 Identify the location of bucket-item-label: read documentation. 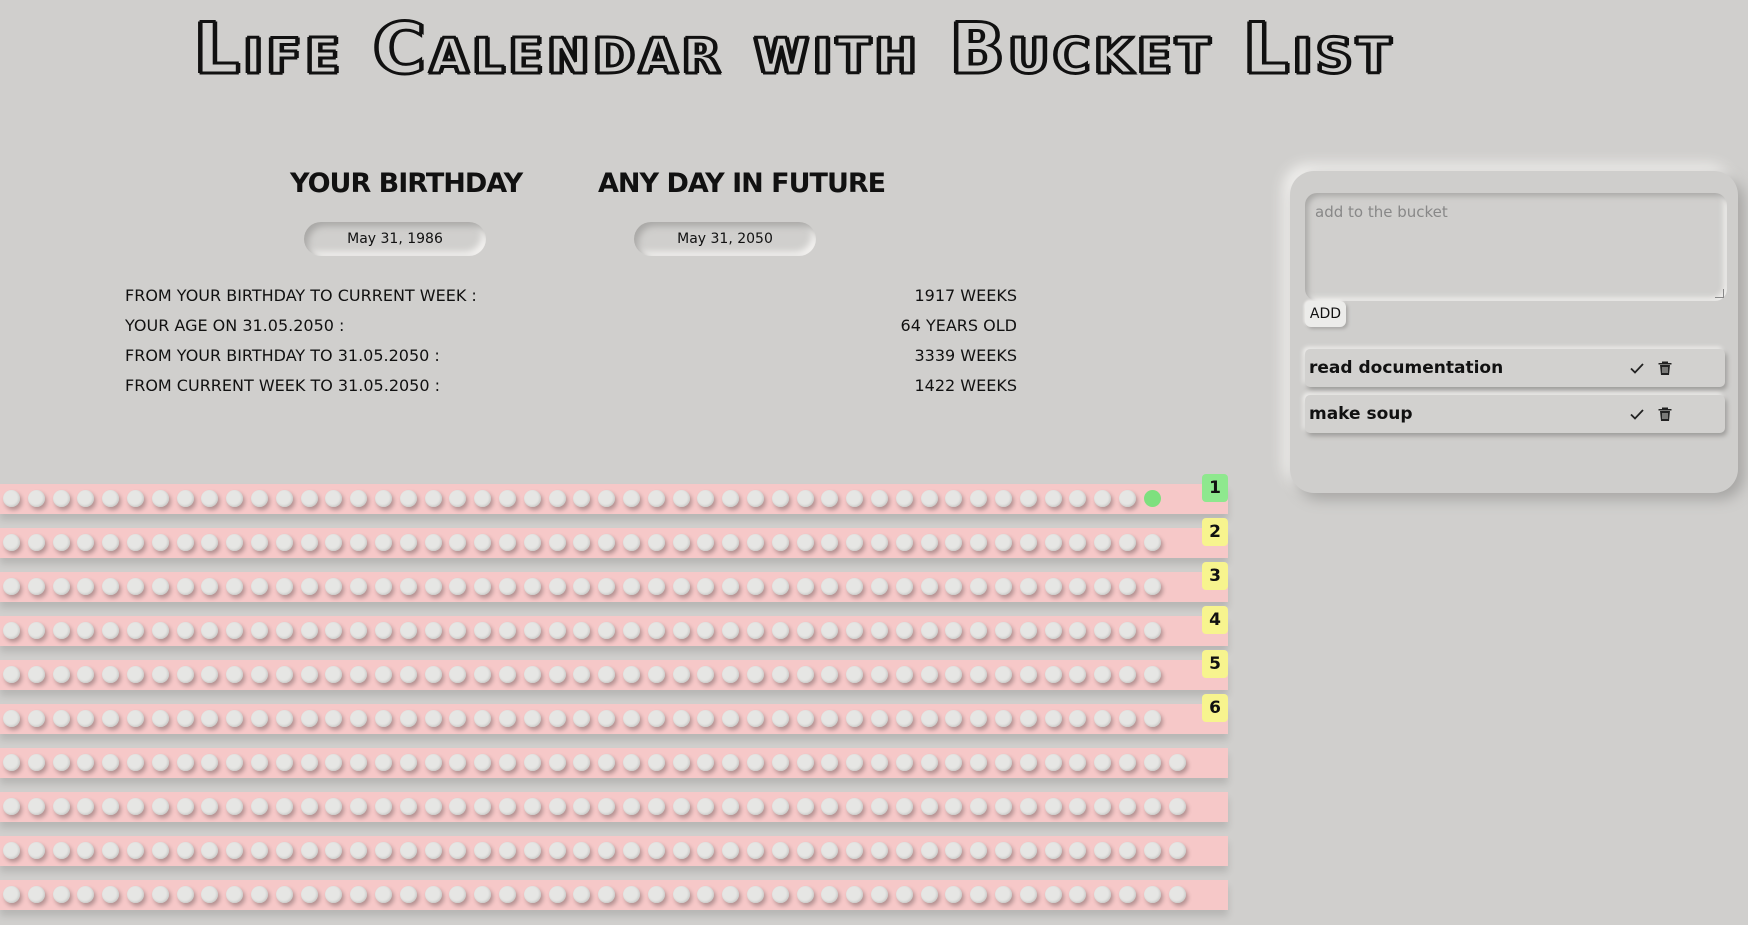
(1406, 368).